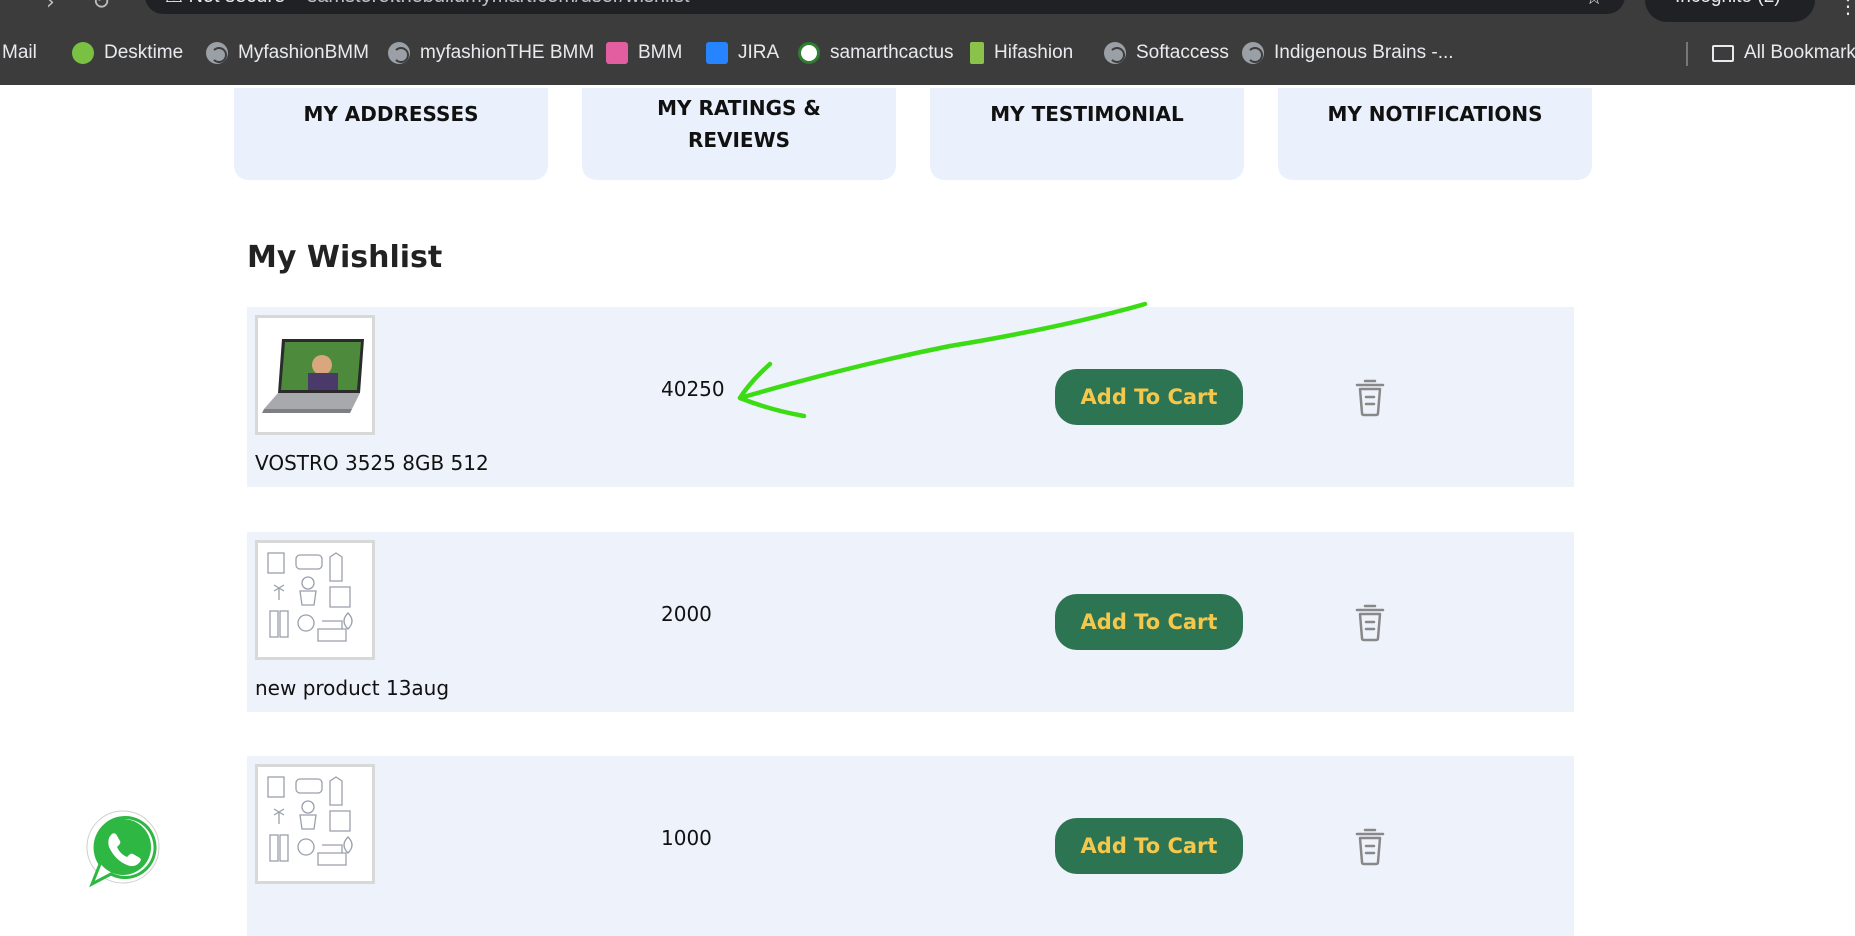  Describe the element at coordinates (1166, 53) in the screenshot. I see `bookmark-softaccess: Softaccess` at that location.